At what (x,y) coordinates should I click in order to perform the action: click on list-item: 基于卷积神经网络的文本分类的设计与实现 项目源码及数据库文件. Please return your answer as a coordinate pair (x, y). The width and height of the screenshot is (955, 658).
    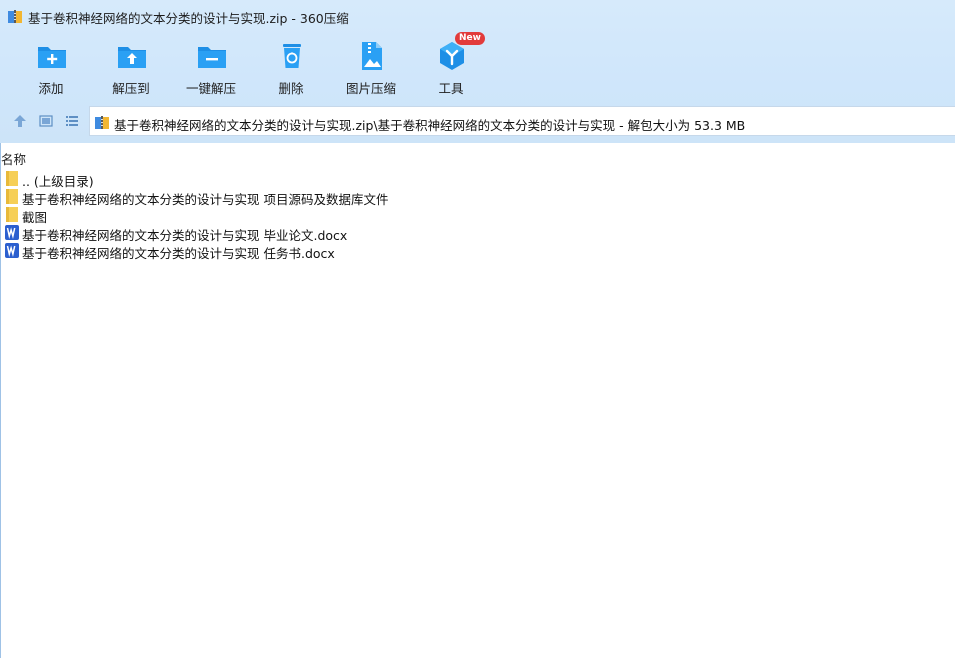
    Looking at the image, I should click on (283, 197).